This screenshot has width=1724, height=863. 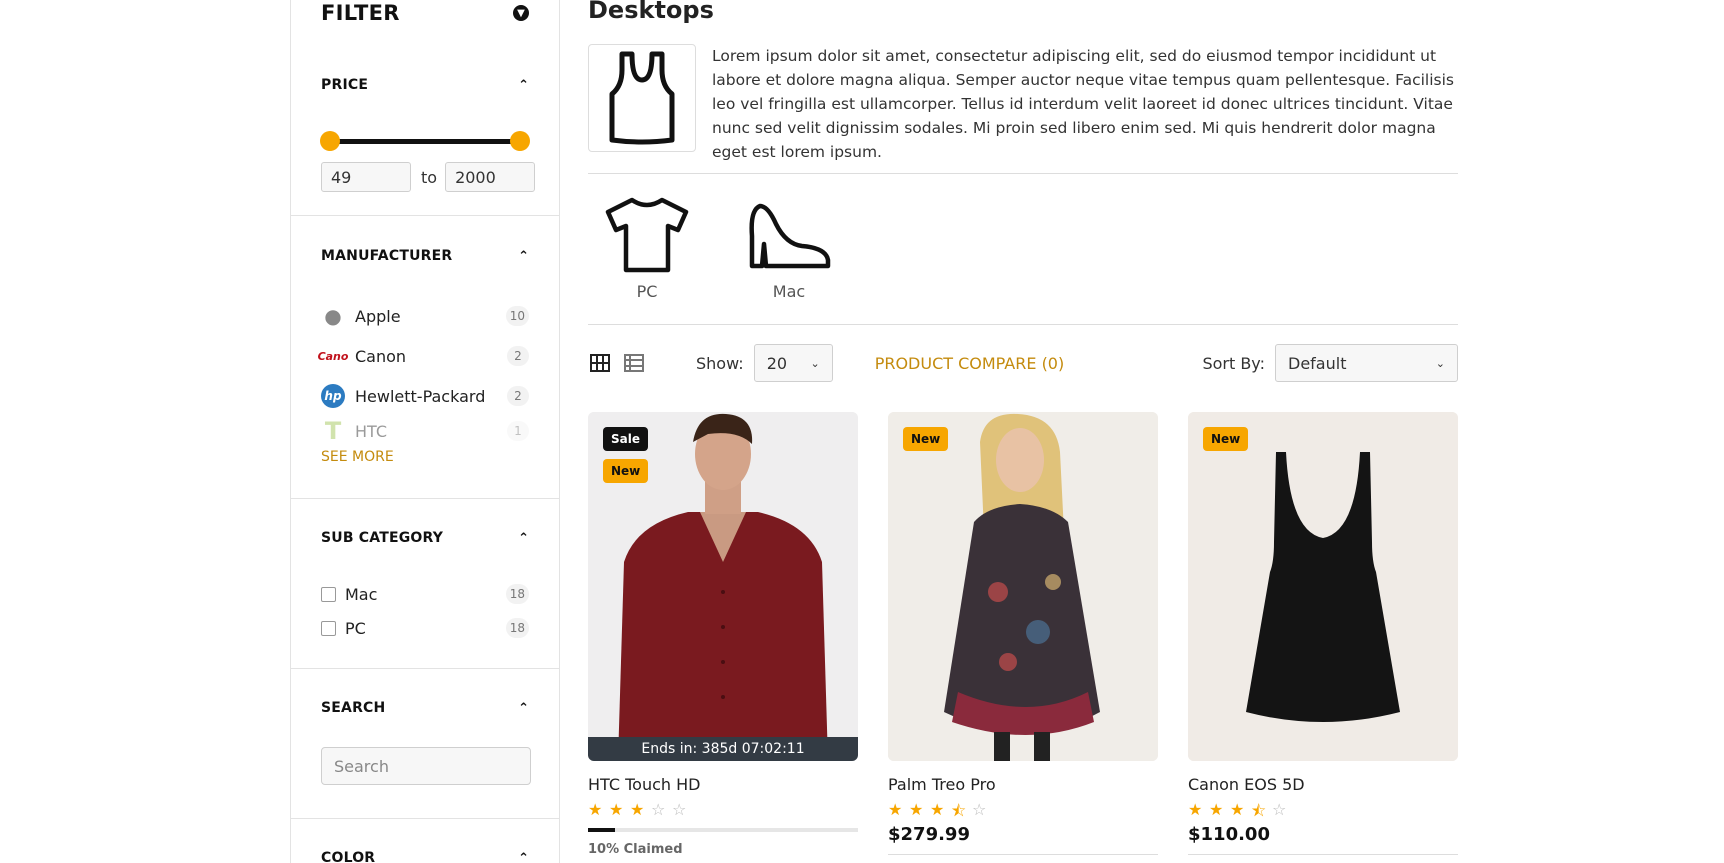 I want to click on search-input, so click(x=426, y=766).